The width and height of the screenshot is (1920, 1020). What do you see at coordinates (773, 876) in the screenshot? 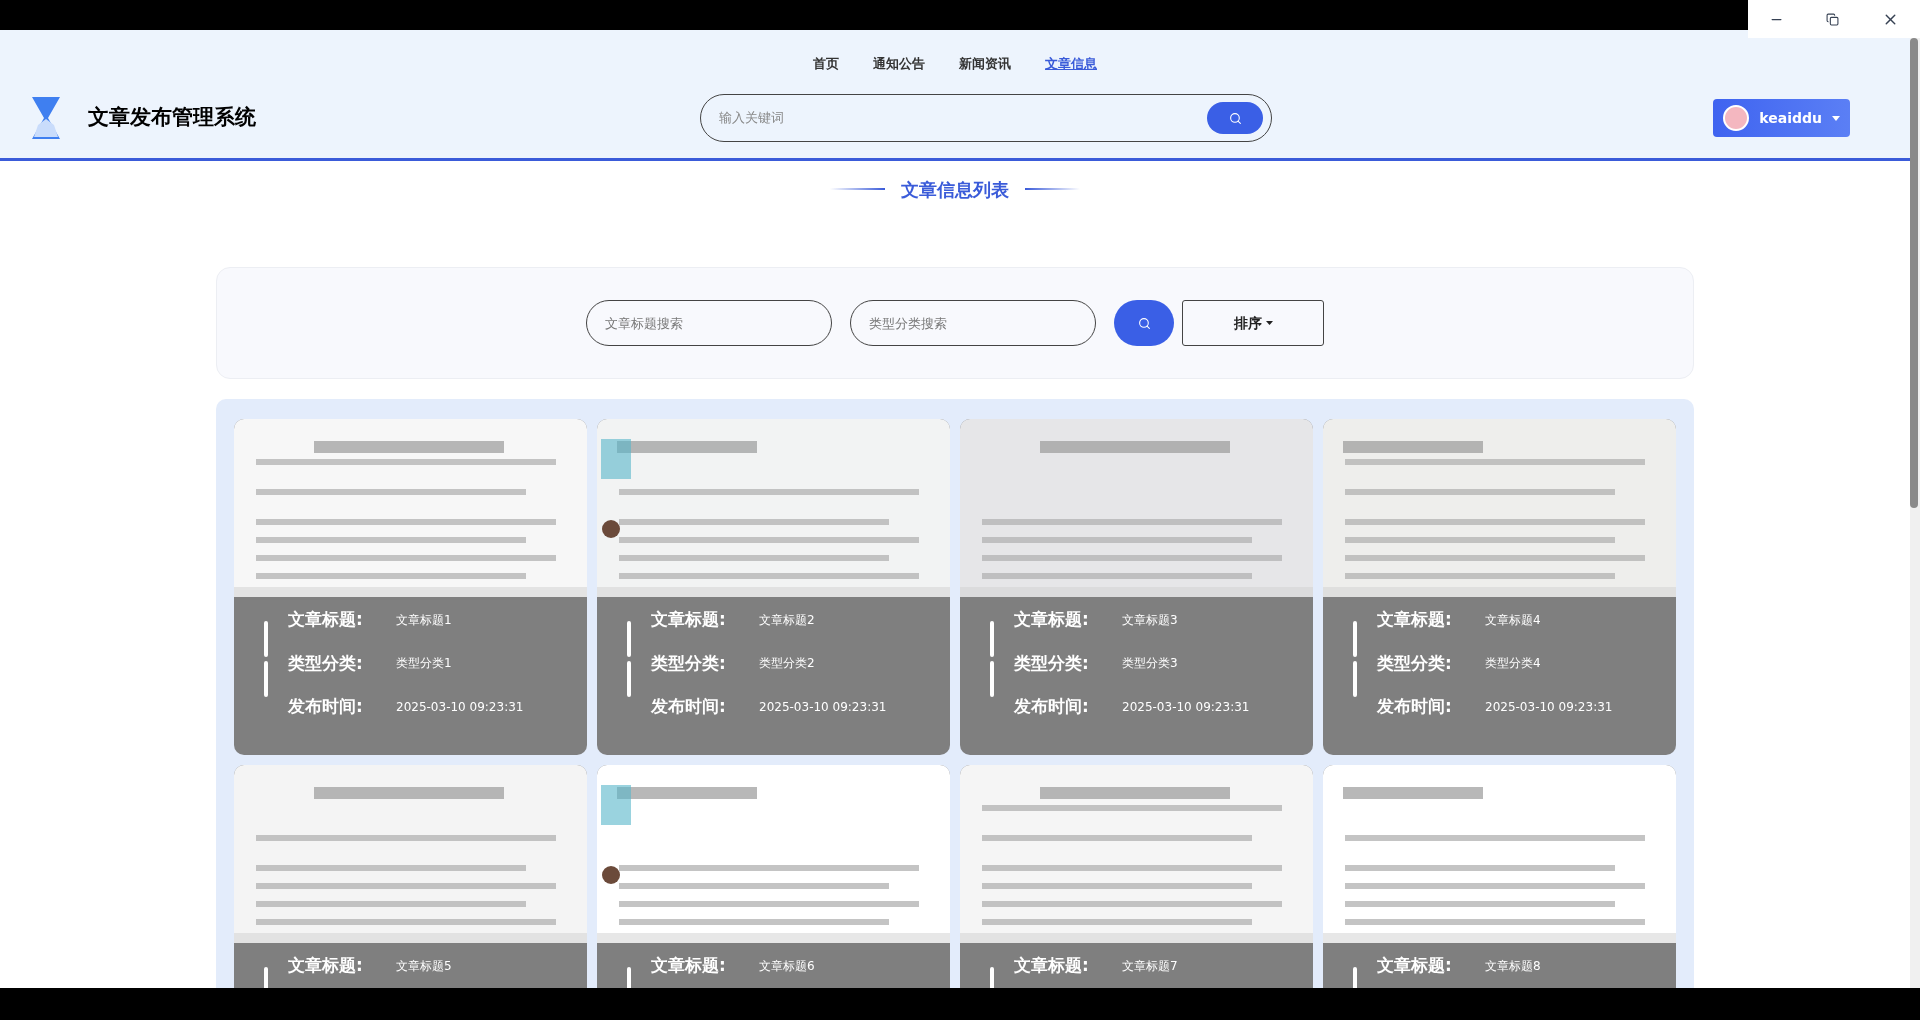
I see `article-card: 文章标题: 文章标题6` at bounding box center [773, 876].